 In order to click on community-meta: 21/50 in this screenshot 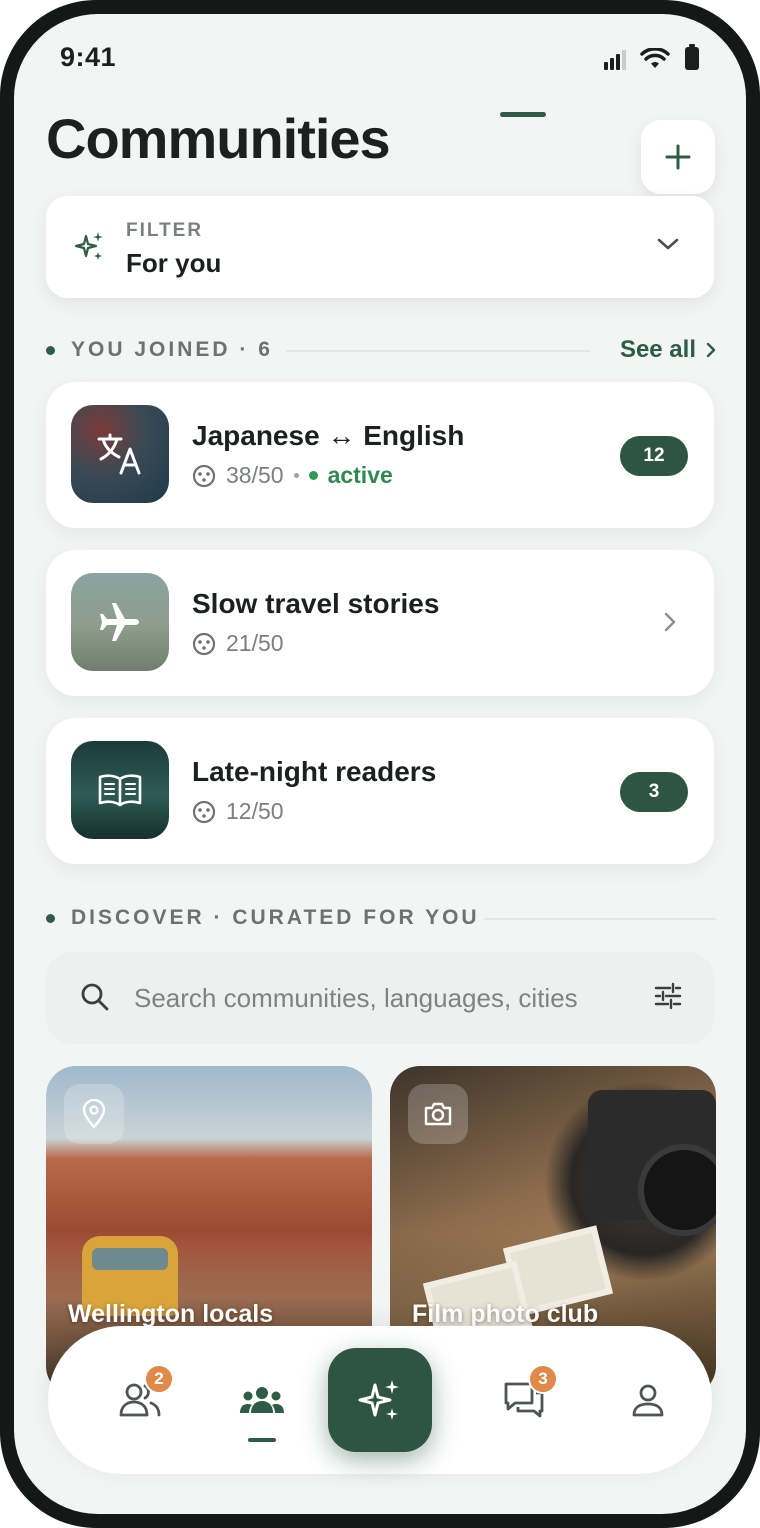, I will do `click(238, 643)`.